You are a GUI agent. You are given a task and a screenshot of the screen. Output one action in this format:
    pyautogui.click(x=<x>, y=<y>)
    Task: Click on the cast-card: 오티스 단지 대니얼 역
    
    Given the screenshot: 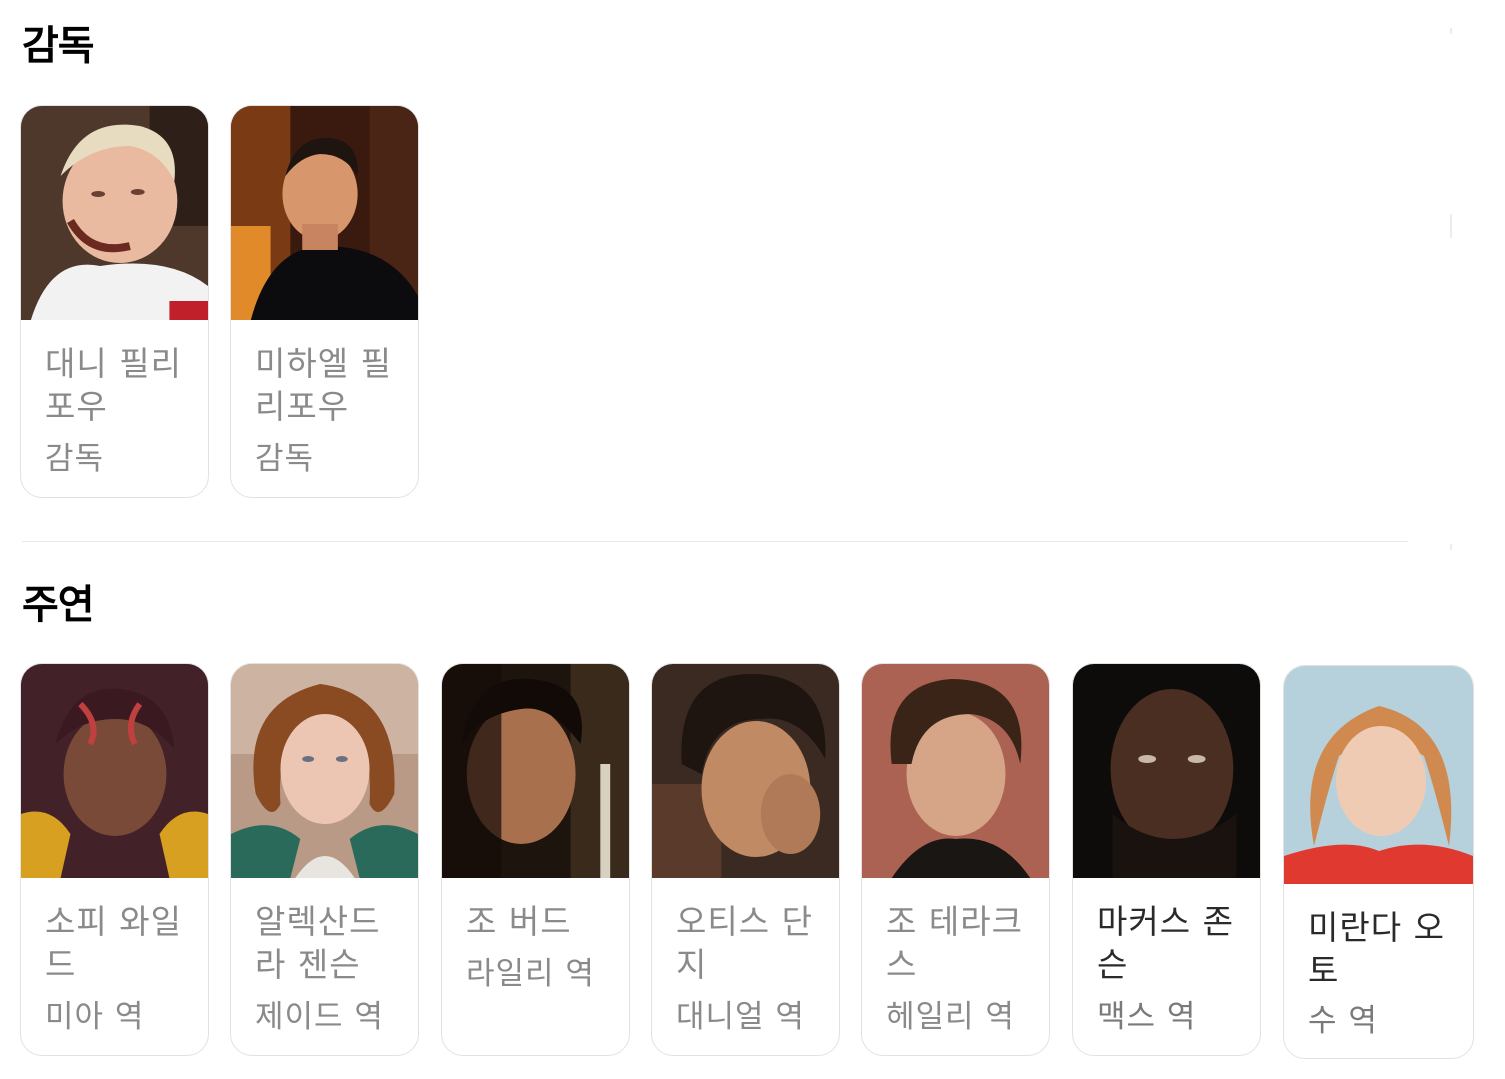 What is the action you would take?
    pyautogui.click(x=745, y=859)
    